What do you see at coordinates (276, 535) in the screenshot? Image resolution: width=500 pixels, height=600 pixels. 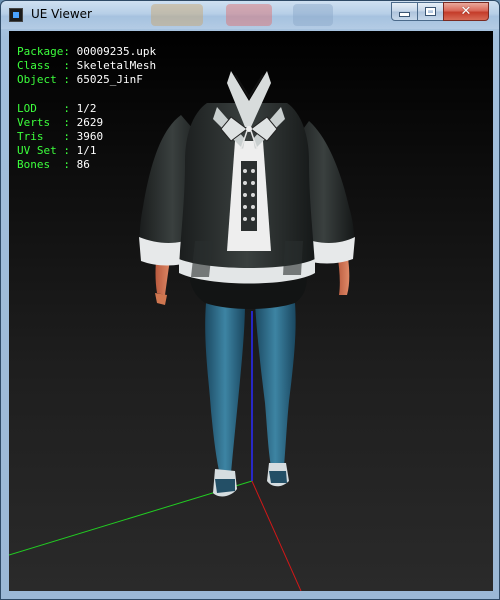 I see `axis-x-line` at bounding box center [276, 535].